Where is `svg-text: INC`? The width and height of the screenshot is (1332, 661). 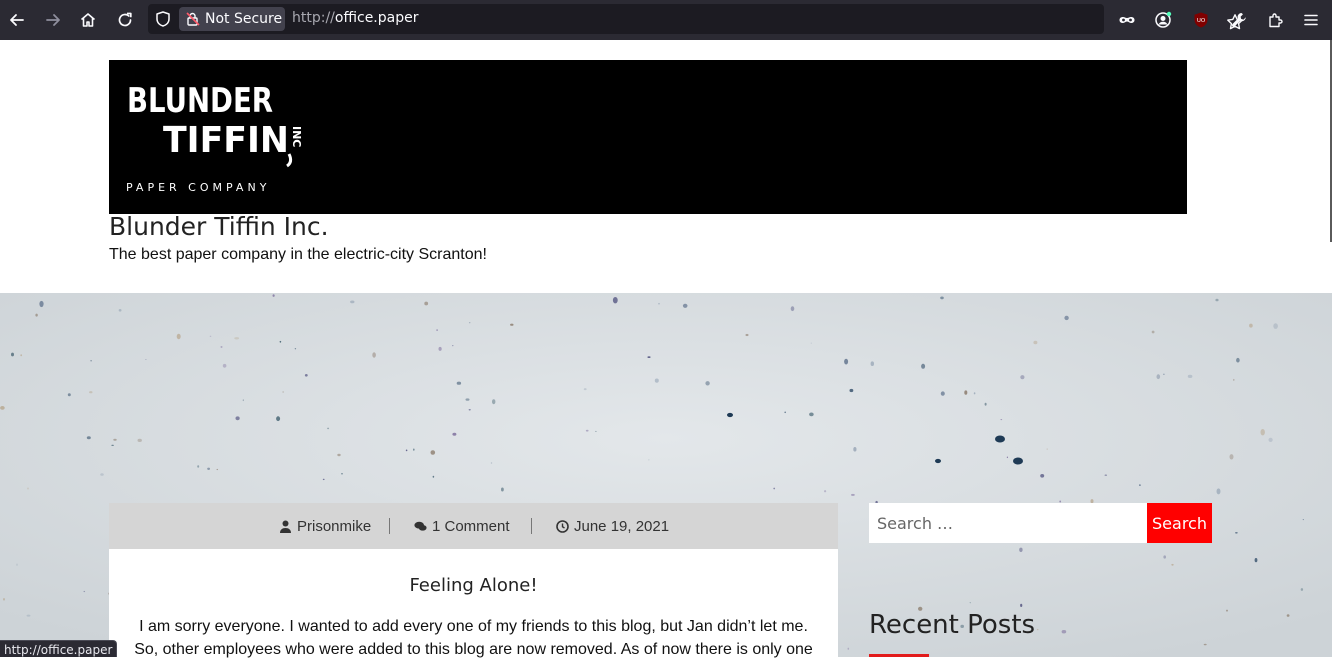 svg-text: INC is located at coordinates (296, 136).